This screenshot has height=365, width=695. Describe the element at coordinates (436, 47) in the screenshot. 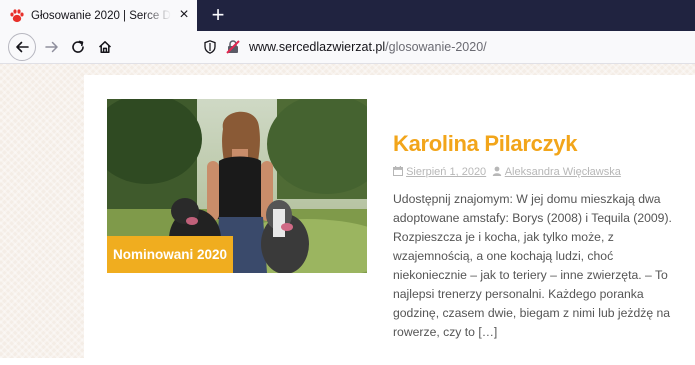

I see `url-path: /glosowanie-2020/` at that location.